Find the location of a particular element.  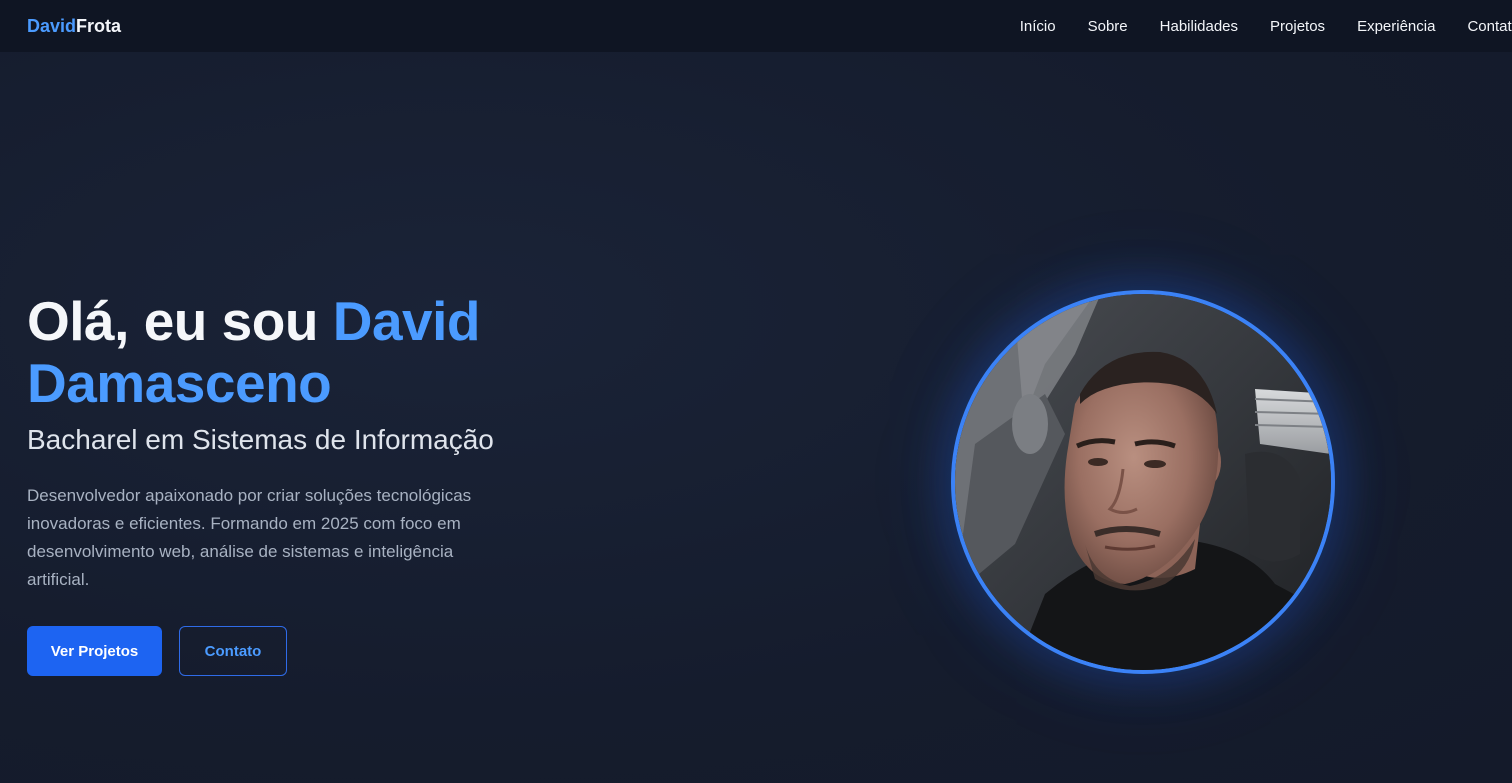

contato-button: Contato is located at coordinates (233, 651).